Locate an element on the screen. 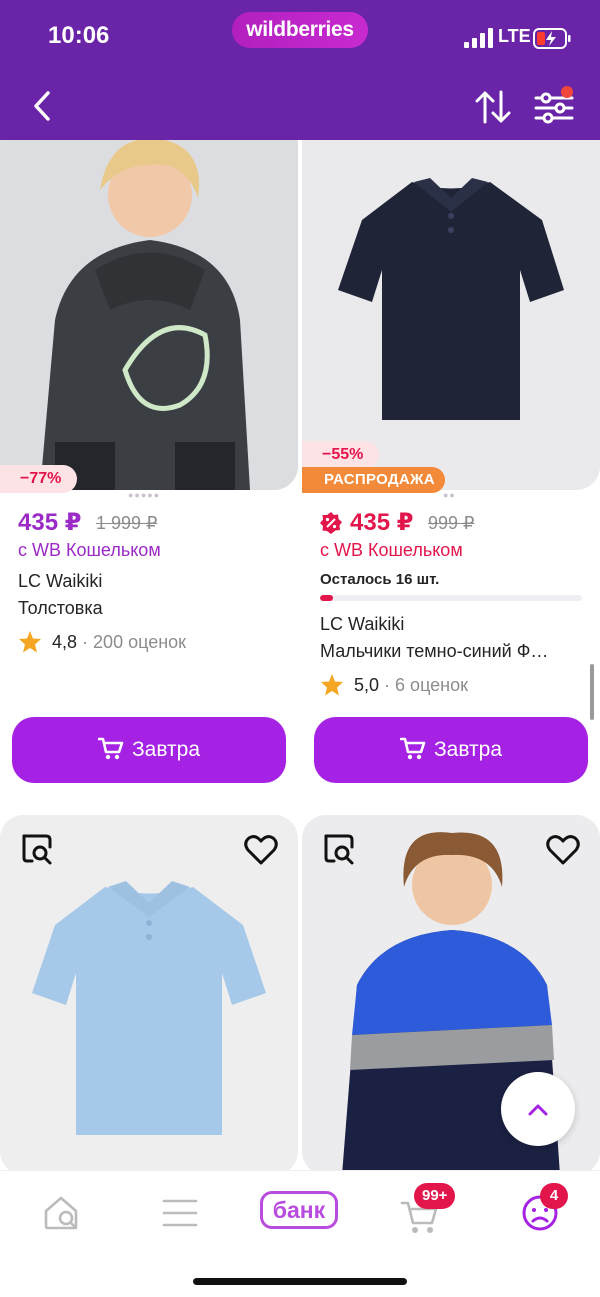  back-icon is located at coordinates (43, 106).